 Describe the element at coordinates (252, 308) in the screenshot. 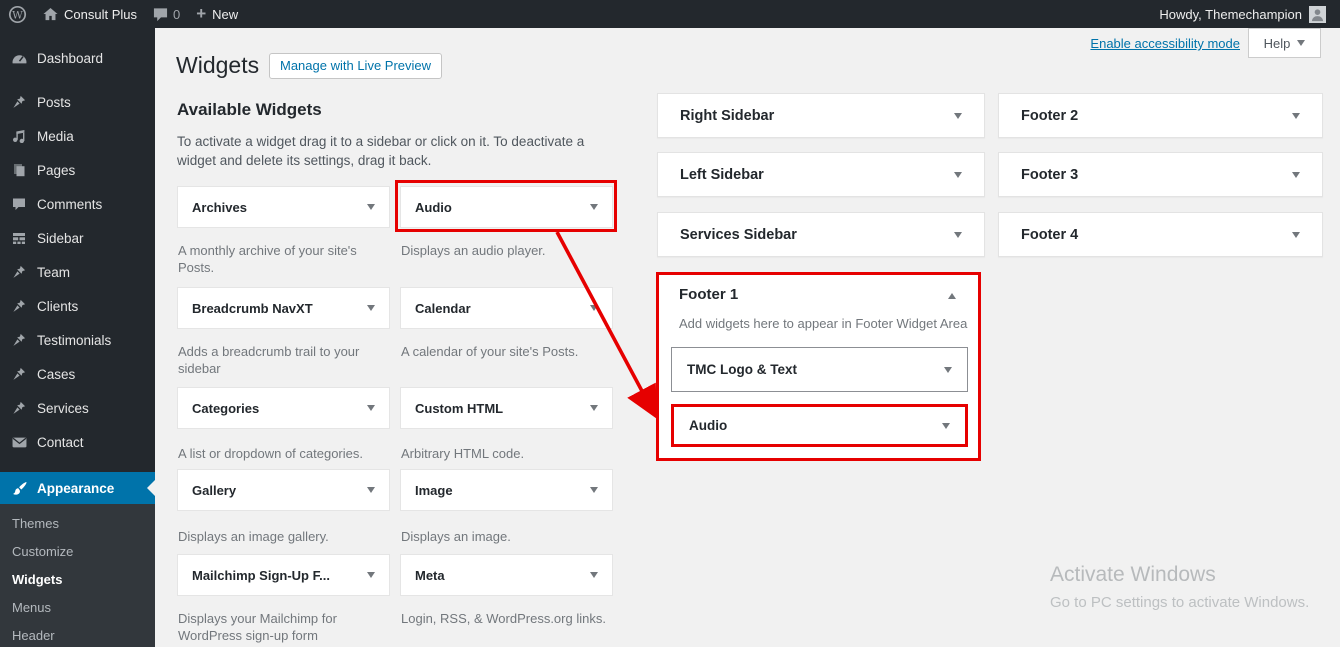

I see `widget-name: Breadcrumb NavXT` at that location.